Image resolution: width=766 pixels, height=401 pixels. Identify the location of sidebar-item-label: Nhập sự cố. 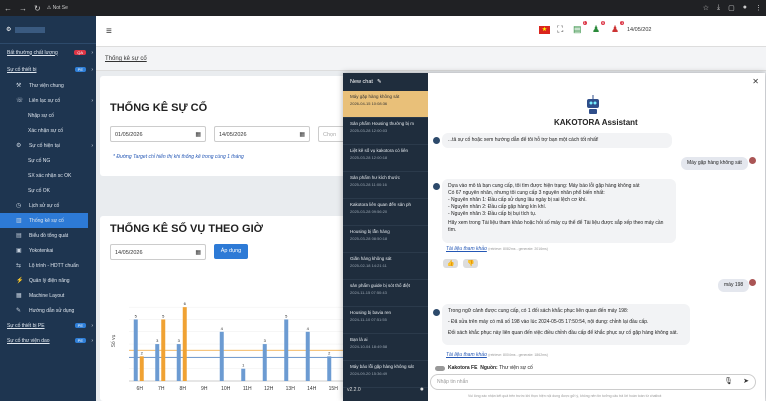
(41, 115).